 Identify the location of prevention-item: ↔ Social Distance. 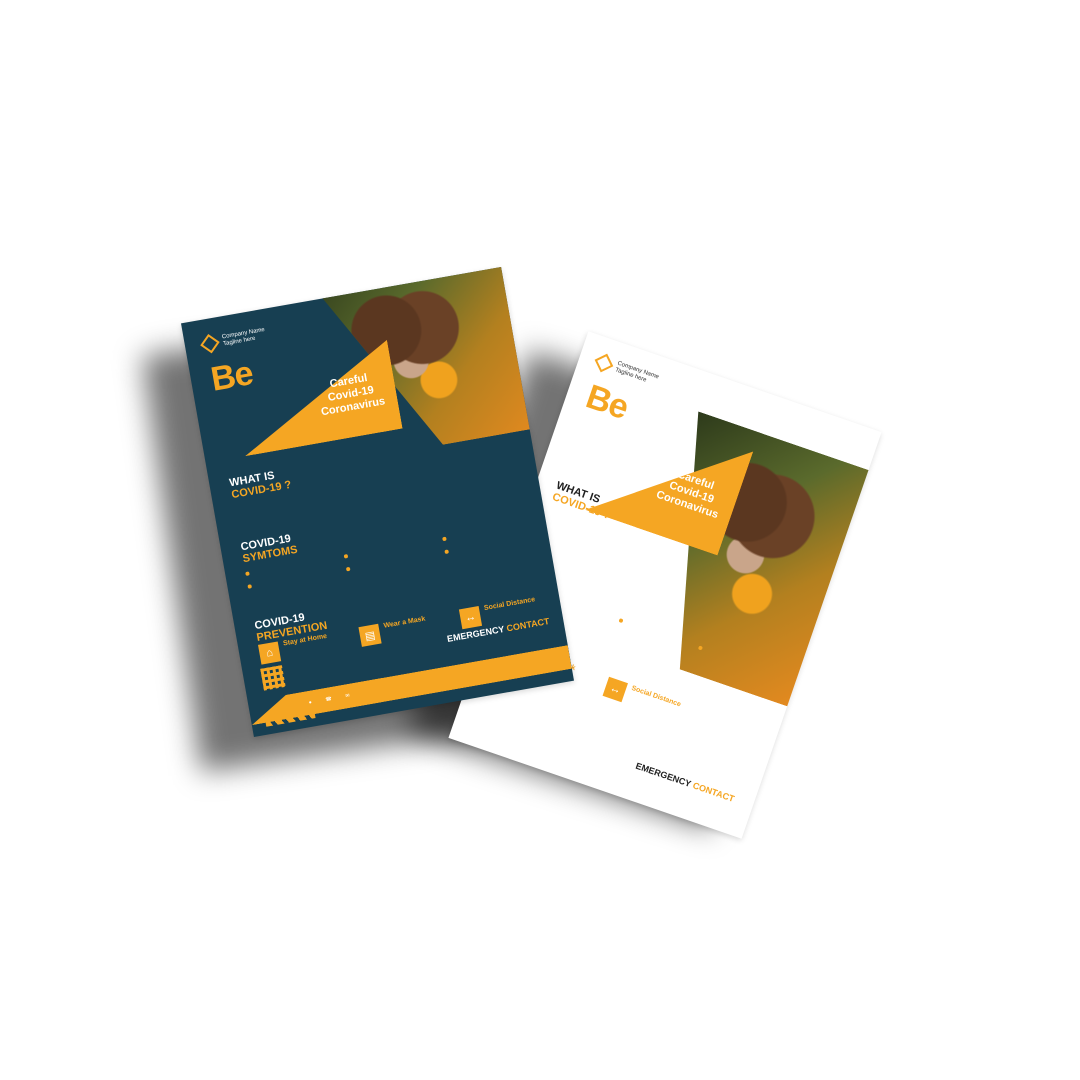
(648, 700).